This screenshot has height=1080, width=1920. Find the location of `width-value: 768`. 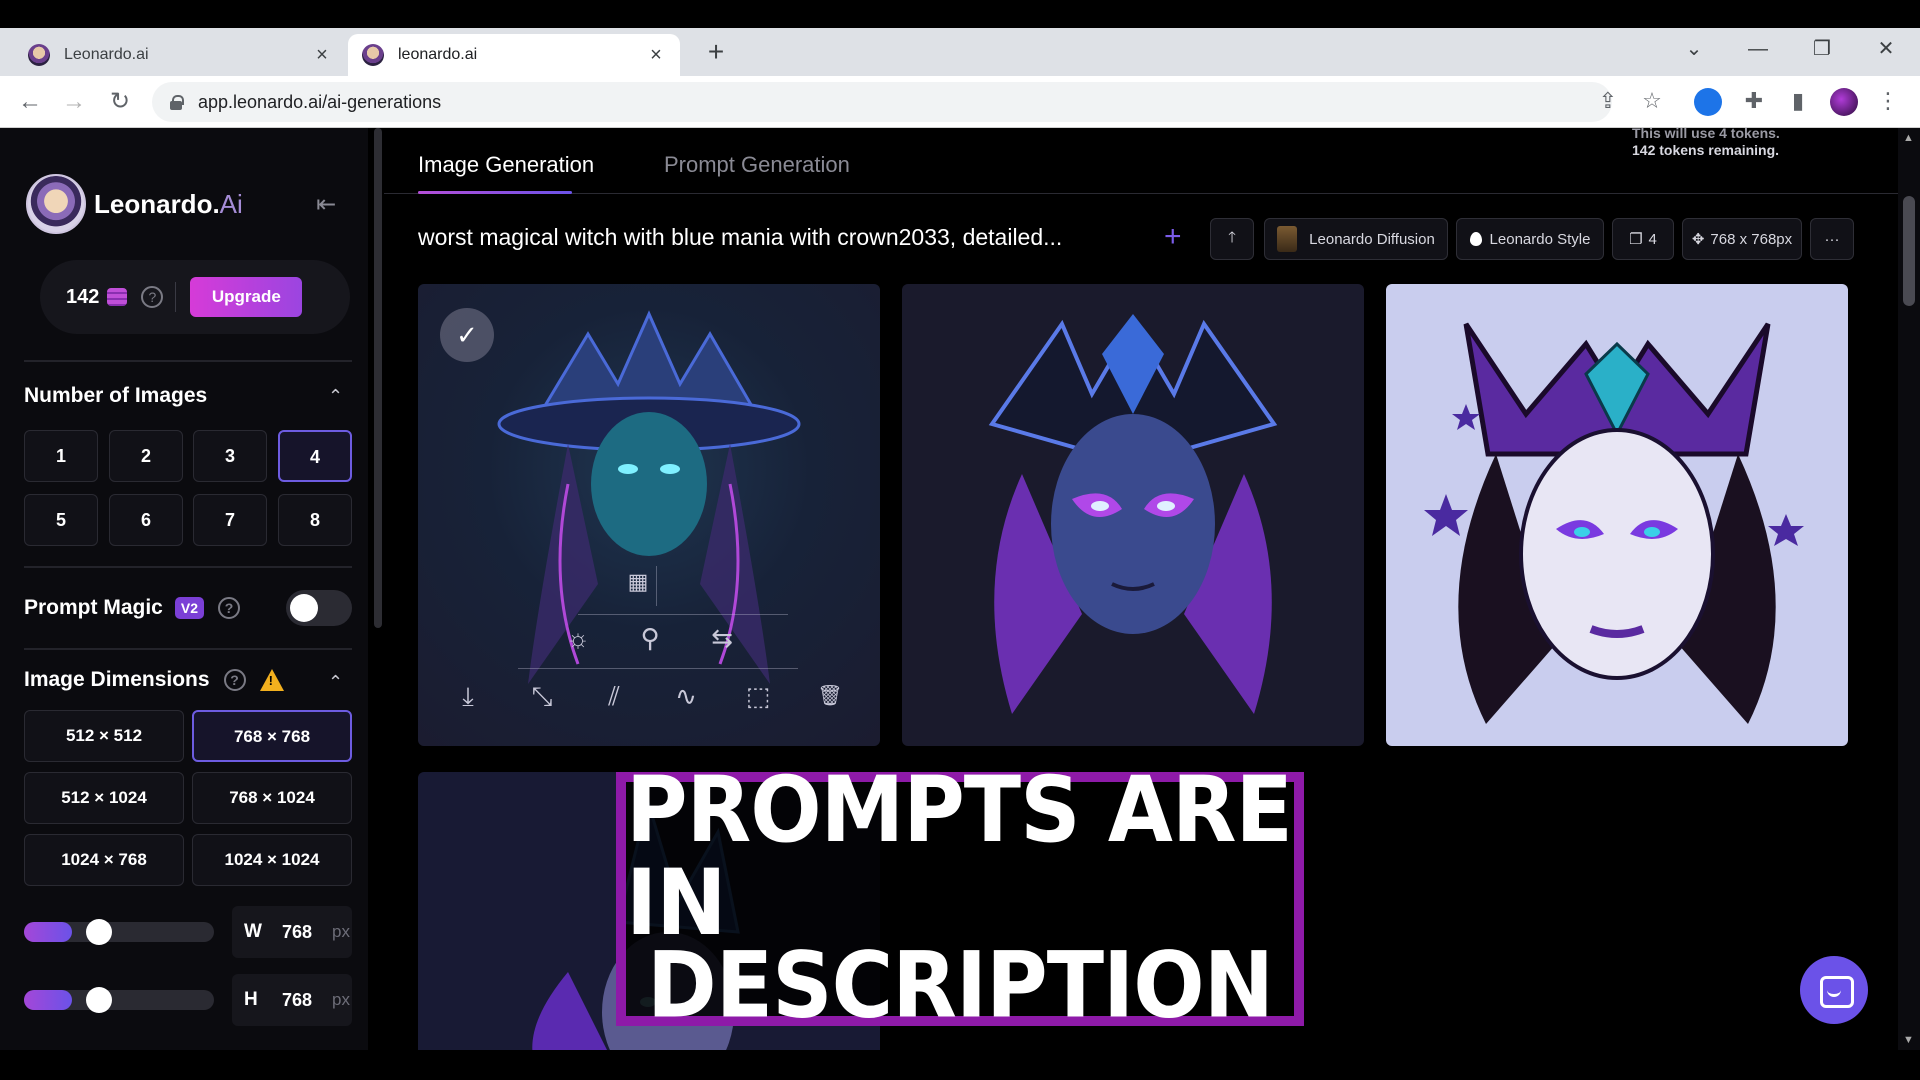

width-value: 768 is located at coordinates (302, 932).